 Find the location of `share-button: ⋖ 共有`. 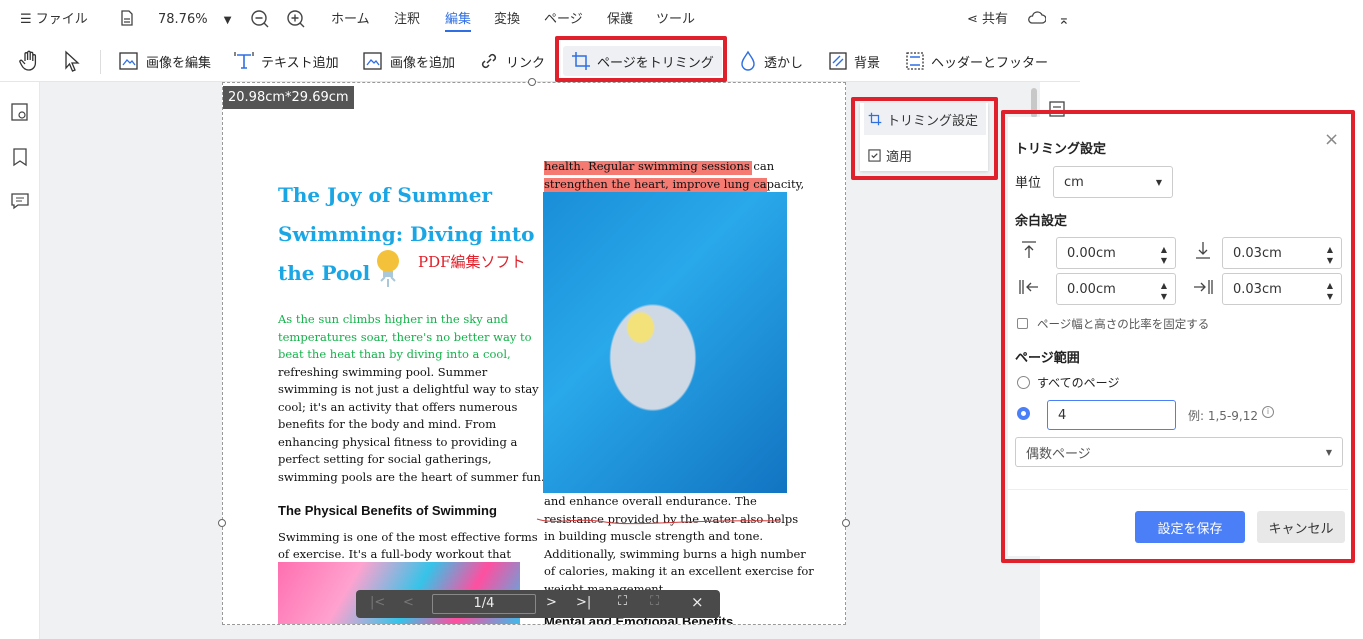

share-button: ⋖ 共有 is located at coordinates (987, 21).